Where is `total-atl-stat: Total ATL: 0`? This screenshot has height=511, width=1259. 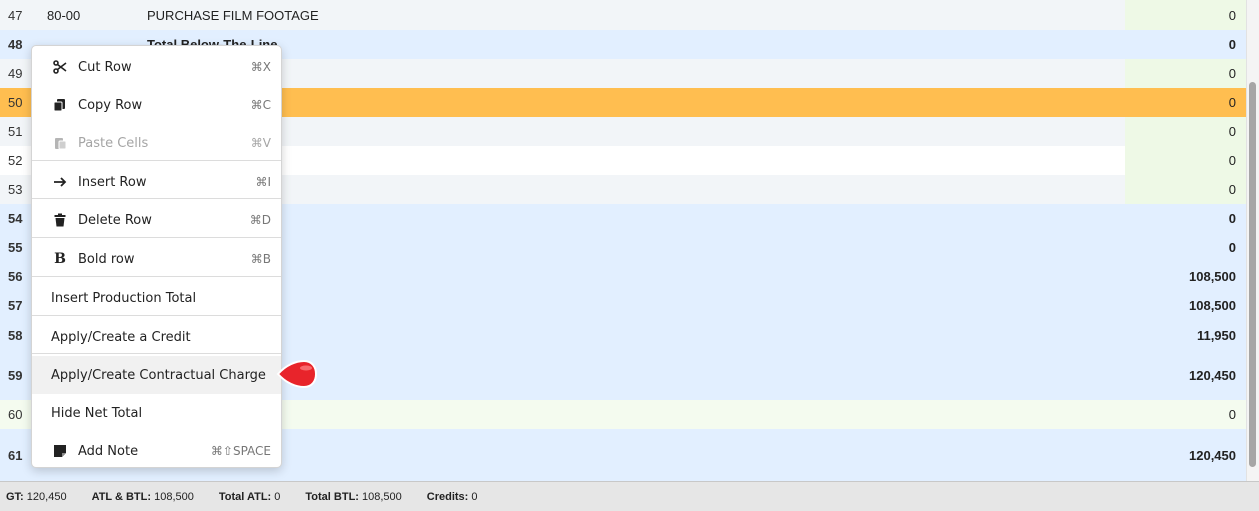 total-atl-stat: Total ATL: 0 is located at coordinates (249, 496).